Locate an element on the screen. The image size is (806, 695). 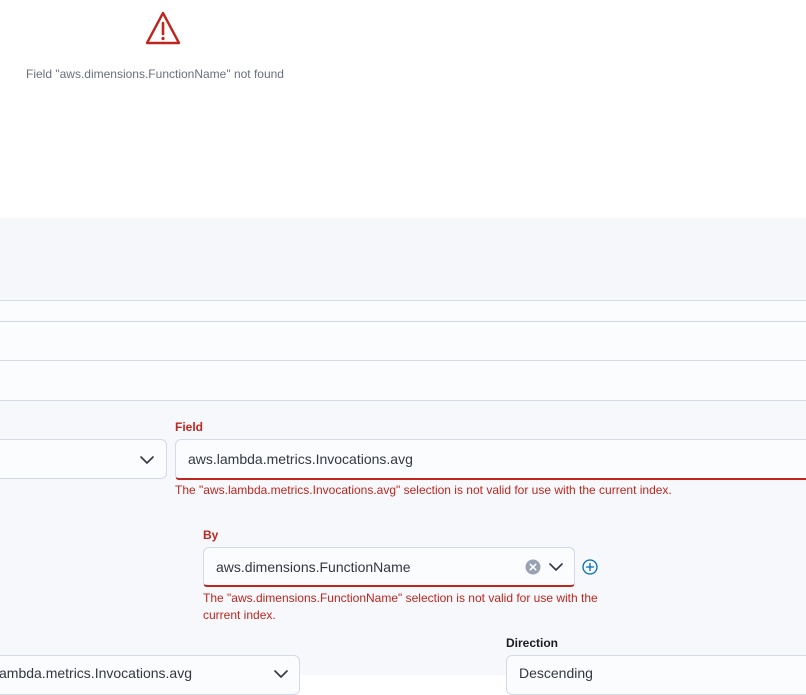
field-select: aws.lambda.metrics.Invocations.avg is located at coordinates (490, 459).